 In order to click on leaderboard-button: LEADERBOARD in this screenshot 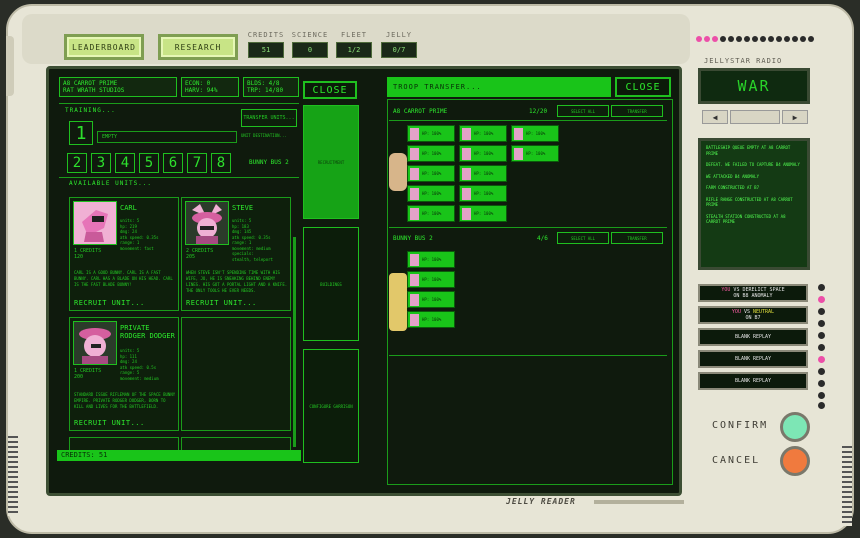, I will do `click(104, 47)`.